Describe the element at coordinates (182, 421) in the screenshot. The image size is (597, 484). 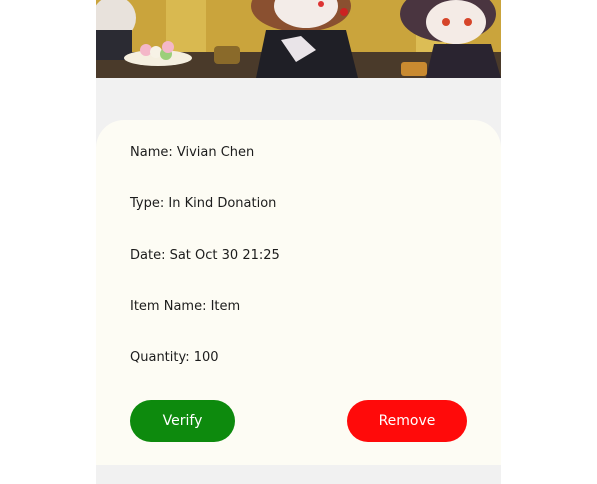
I see `verify-button: Verify` at that location.